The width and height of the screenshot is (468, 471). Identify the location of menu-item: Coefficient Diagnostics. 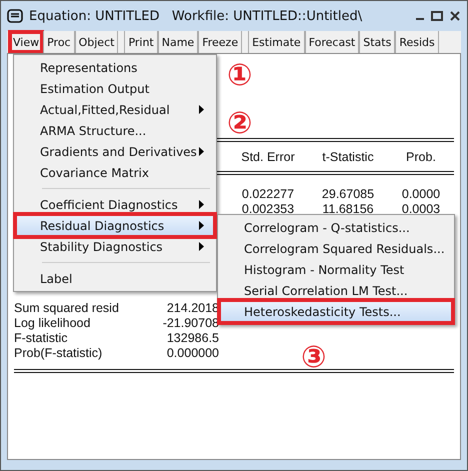
(115, 204).